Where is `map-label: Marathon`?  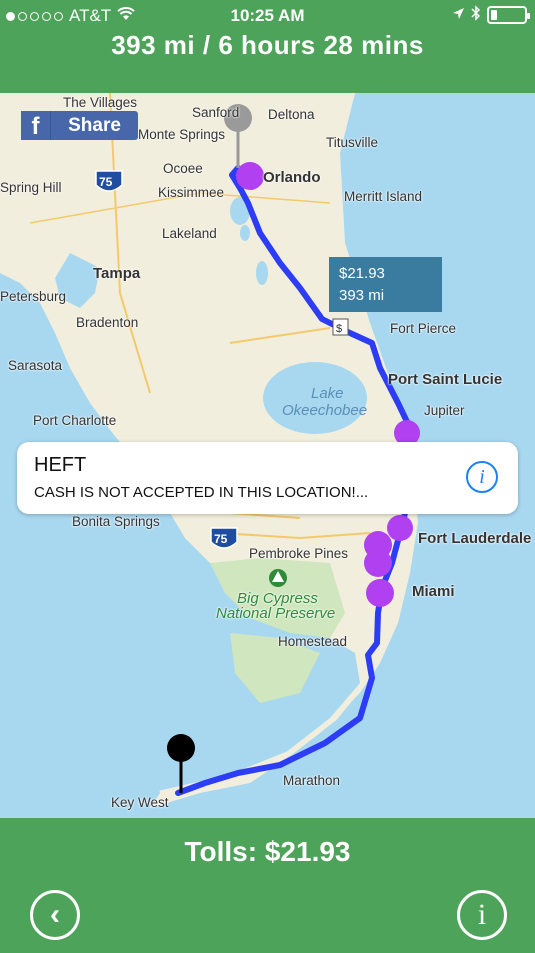 map-label: Marathon is located at coordinates (312, 780).